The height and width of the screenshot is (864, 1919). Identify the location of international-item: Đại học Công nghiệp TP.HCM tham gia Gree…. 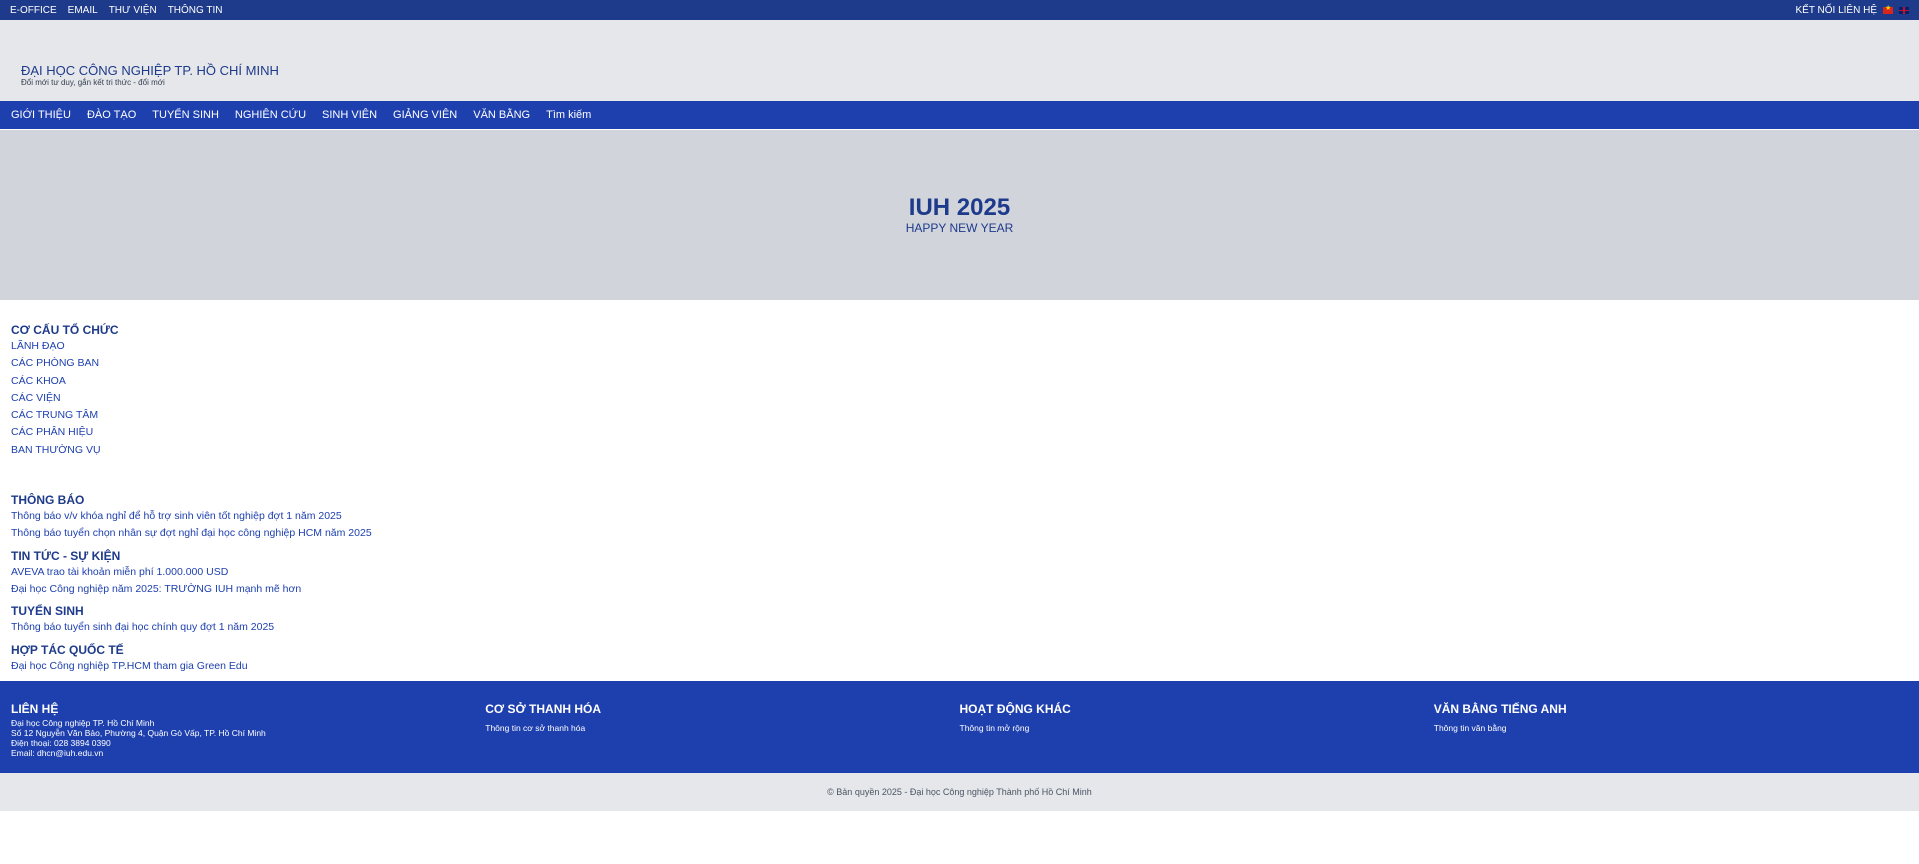
(959, 666).